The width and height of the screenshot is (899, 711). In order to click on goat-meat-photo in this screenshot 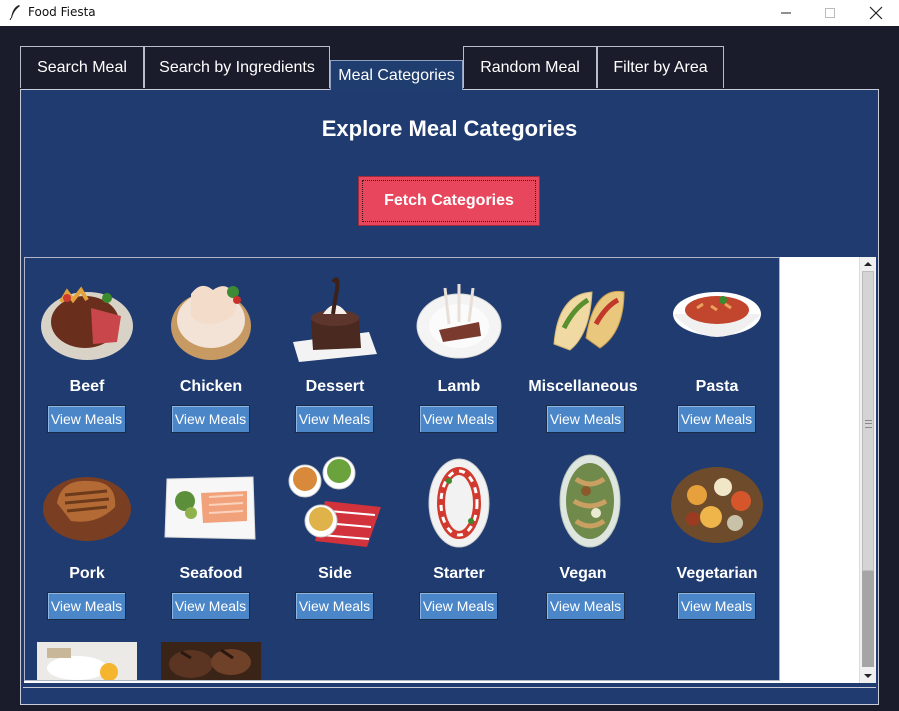, I will do `click(211, 661)`.